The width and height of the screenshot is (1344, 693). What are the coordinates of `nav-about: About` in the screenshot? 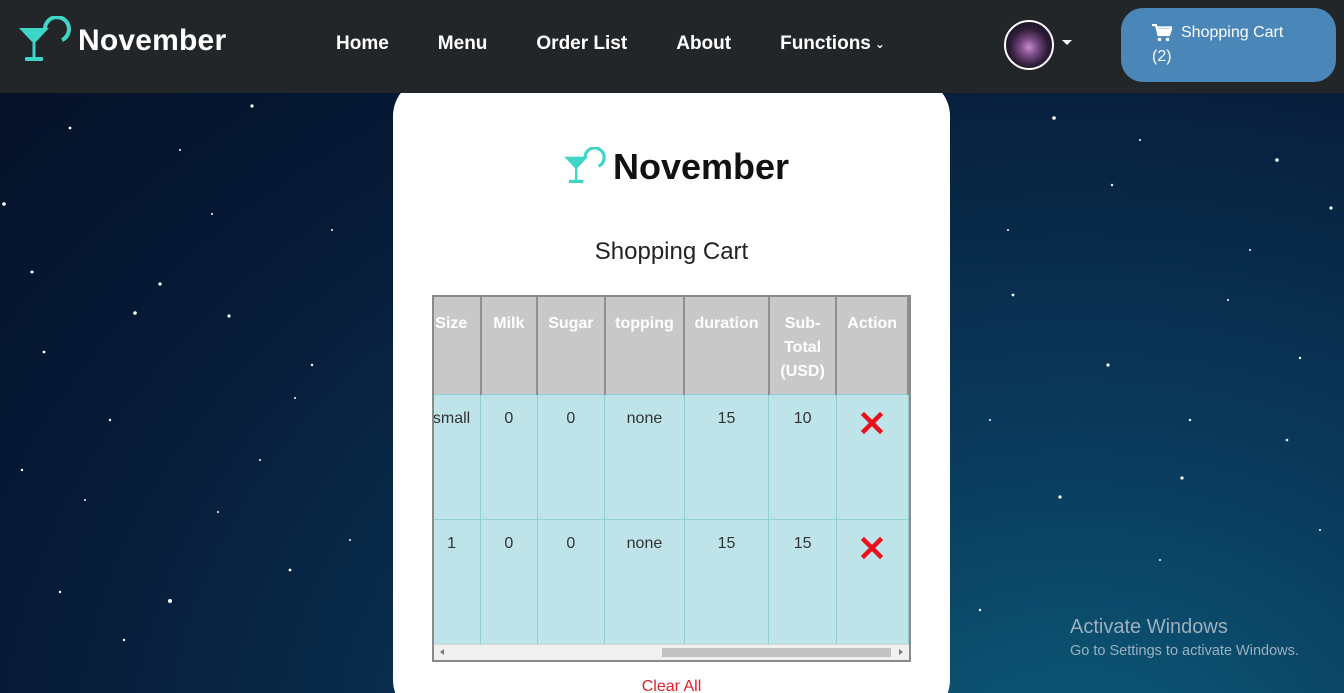 It's located at (703, 44).